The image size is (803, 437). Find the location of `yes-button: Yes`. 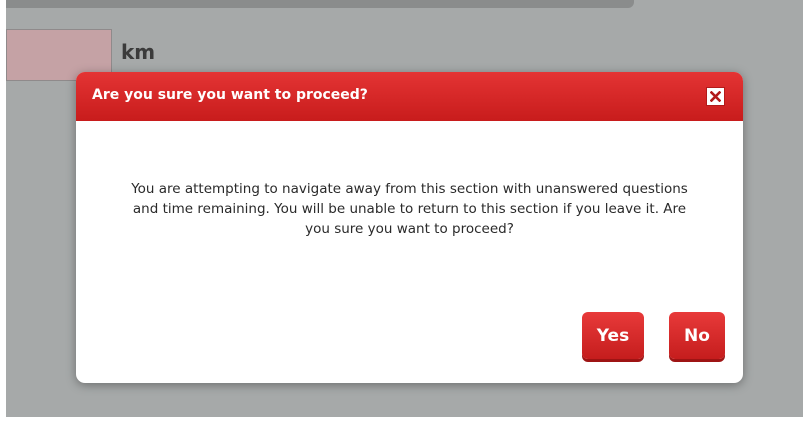

yes-button: Yes is located at coordinates (613, 335).